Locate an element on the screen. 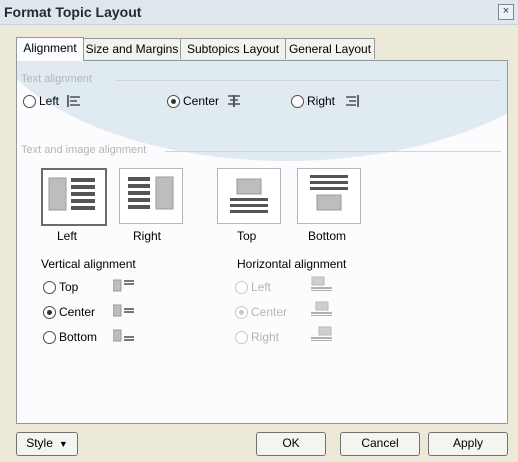 The image size is (518, 462). horizontal-center-icon is located at coordinates (321, 308).